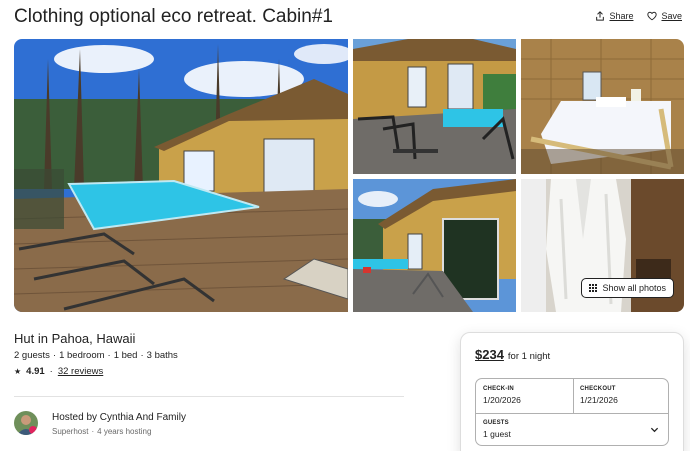 This screenshot has width=690, height=451. I want to click on show-all-photos-button: Show all photos, so click(627, 288).